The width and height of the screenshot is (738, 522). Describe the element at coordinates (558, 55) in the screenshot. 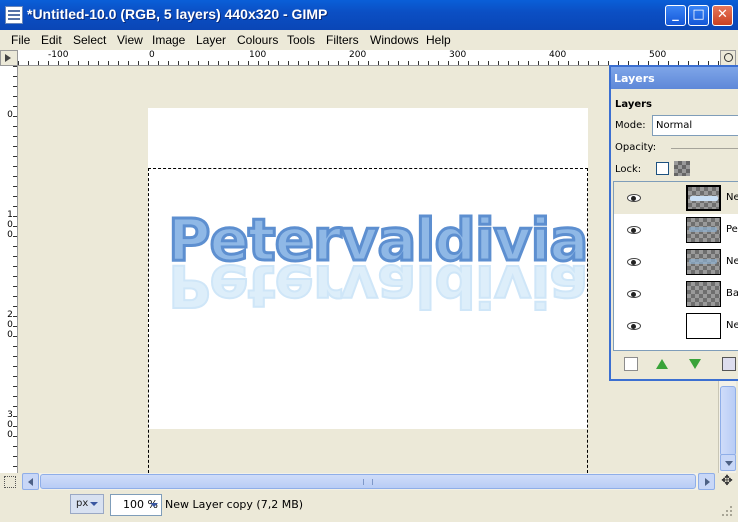

I see `ruler-label: 400` at that location.